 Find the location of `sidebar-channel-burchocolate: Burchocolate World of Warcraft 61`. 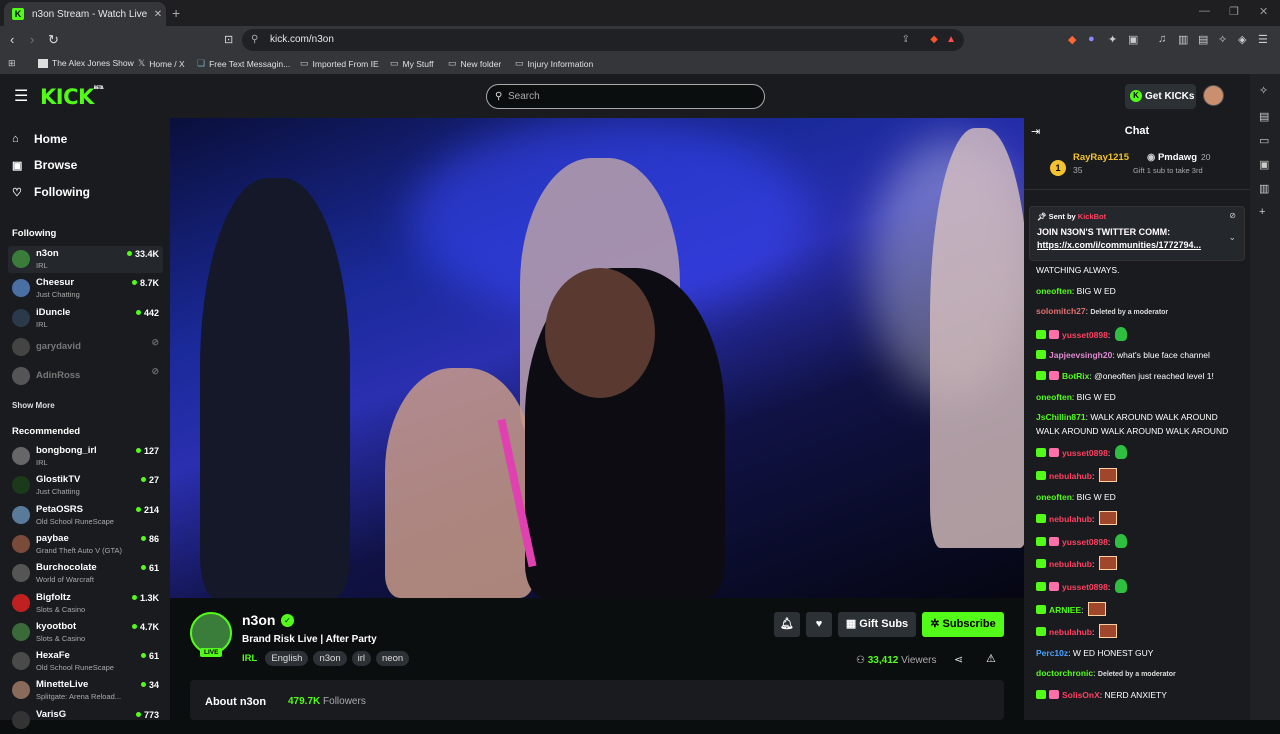

sidebar-channel-burchocolate: Burchocolate World of Warcraft 61 is located at coordinates (85, 573).